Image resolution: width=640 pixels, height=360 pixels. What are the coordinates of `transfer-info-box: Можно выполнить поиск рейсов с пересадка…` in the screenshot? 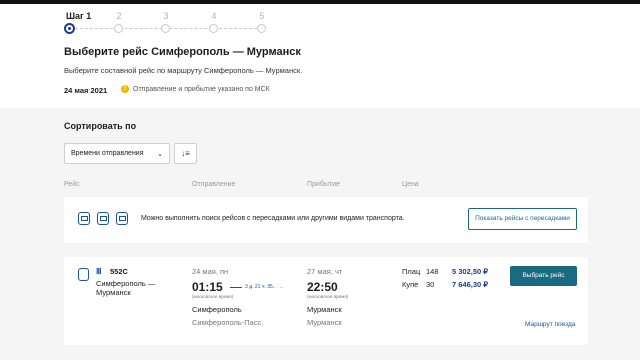 It's located at (326, 220).